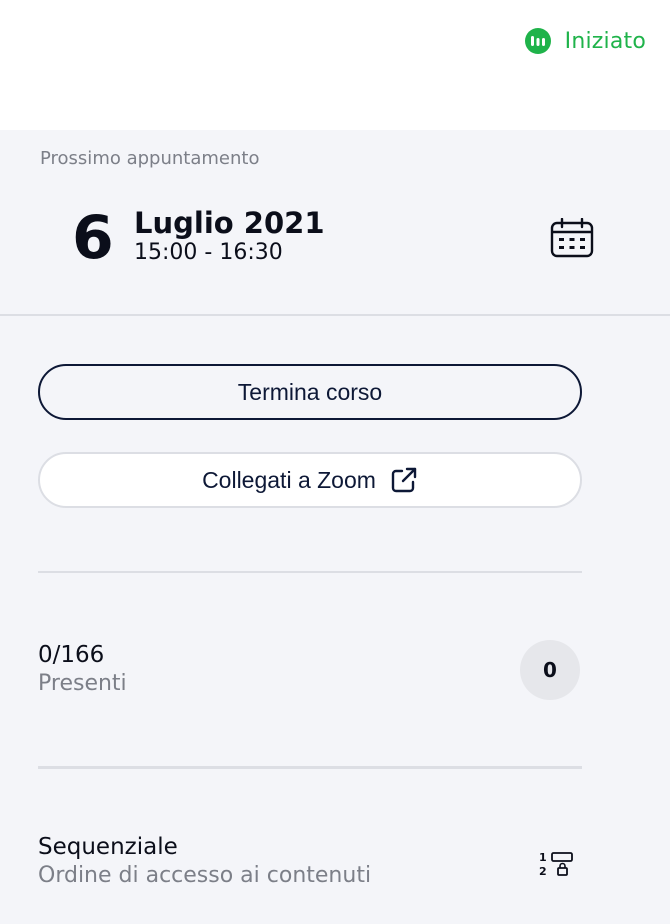  What do you see at coordinates (208, 252) in the screenshot?
I see `appointment-time: 15:00 - 16:30` at bounding box center [208, 252].